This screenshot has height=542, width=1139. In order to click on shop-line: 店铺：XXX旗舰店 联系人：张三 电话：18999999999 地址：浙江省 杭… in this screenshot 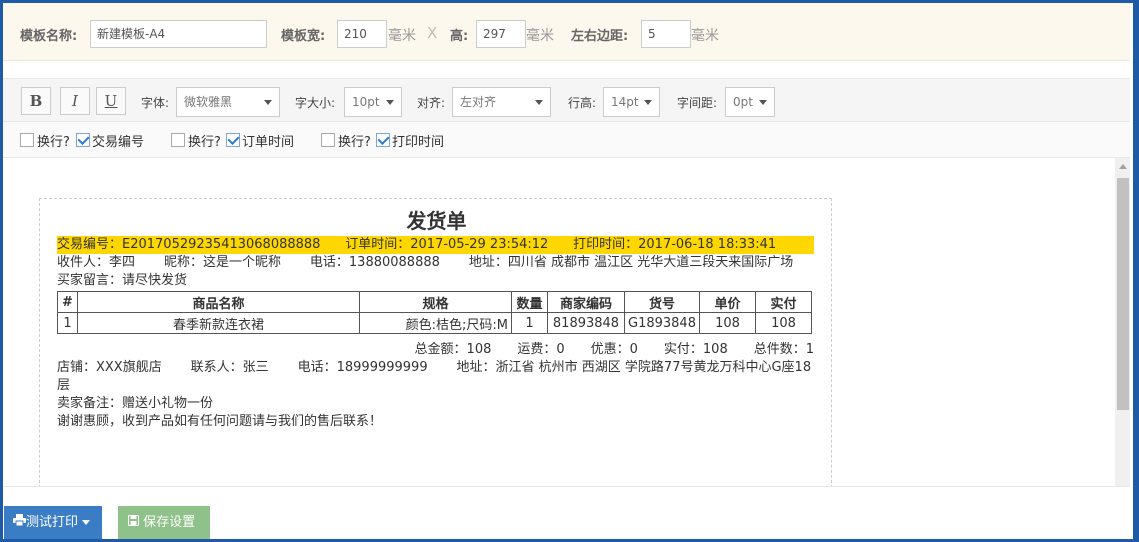, I will do `click(434, 368)`.